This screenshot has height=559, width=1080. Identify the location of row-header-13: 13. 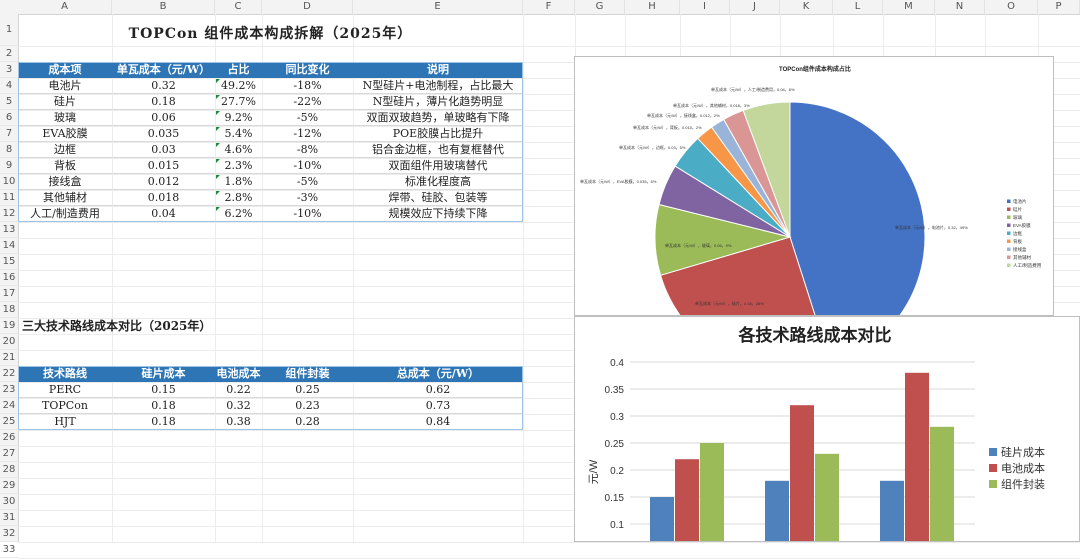
(9, 230).